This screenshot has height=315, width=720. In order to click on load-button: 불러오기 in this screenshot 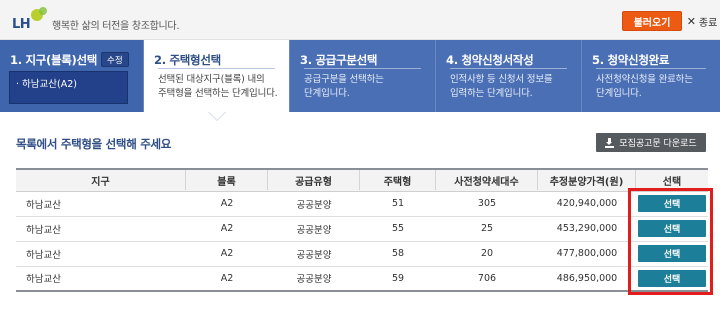, I will do `click(652, 21)`.